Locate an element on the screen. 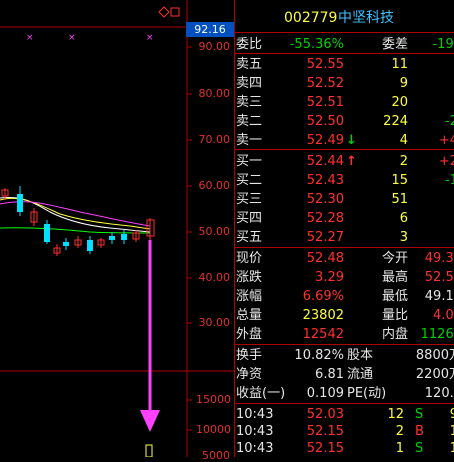  stats-label: PE(动) is located at coordinates (367, 393).